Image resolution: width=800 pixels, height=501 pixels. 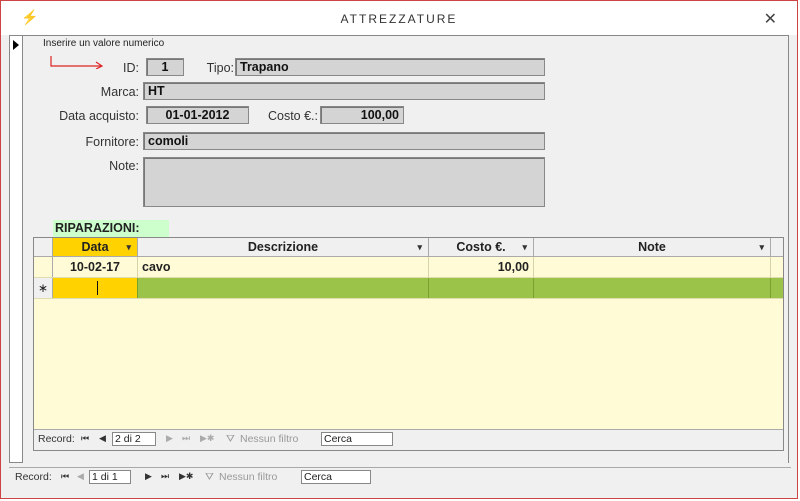 What do you see at coordinates (481, 267) in the screenshot?
I see `cell-costo: 10,00` at bounding box center [481, 267].